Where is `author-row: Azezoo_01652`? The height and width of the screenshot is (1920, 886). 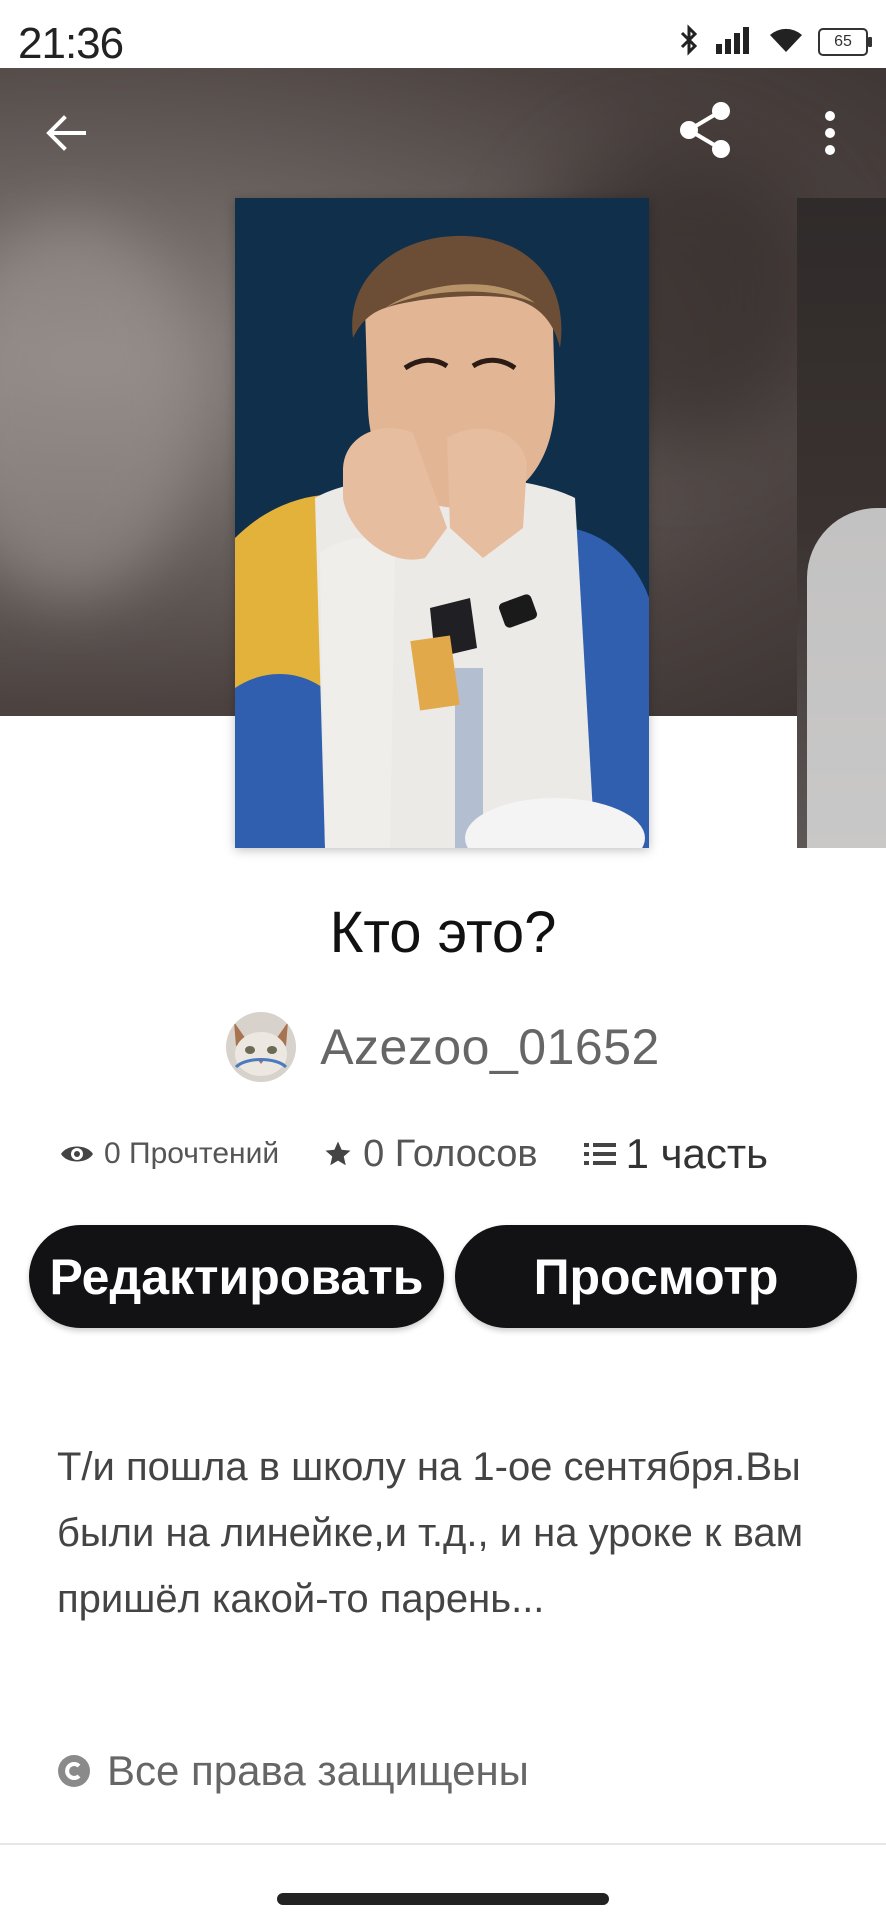 author-row: Azezoo_01652 is located at coordinates (443, 1047).